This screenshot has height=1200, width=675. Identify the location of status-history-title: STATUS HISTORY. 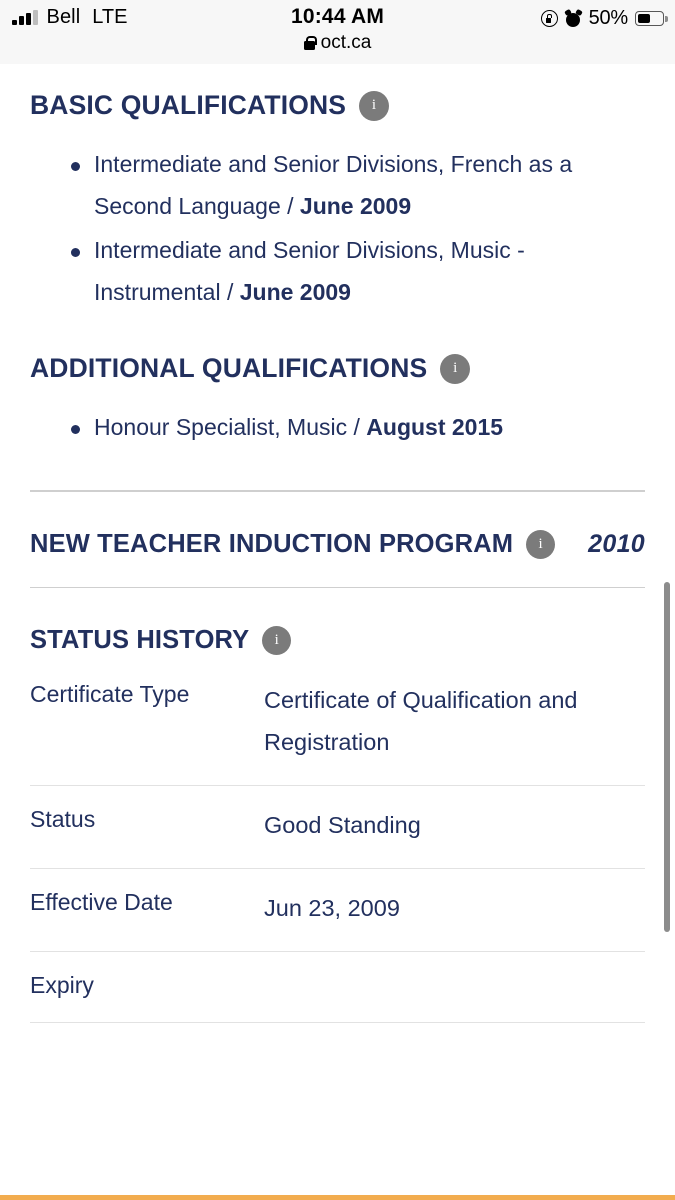
(140, 640).